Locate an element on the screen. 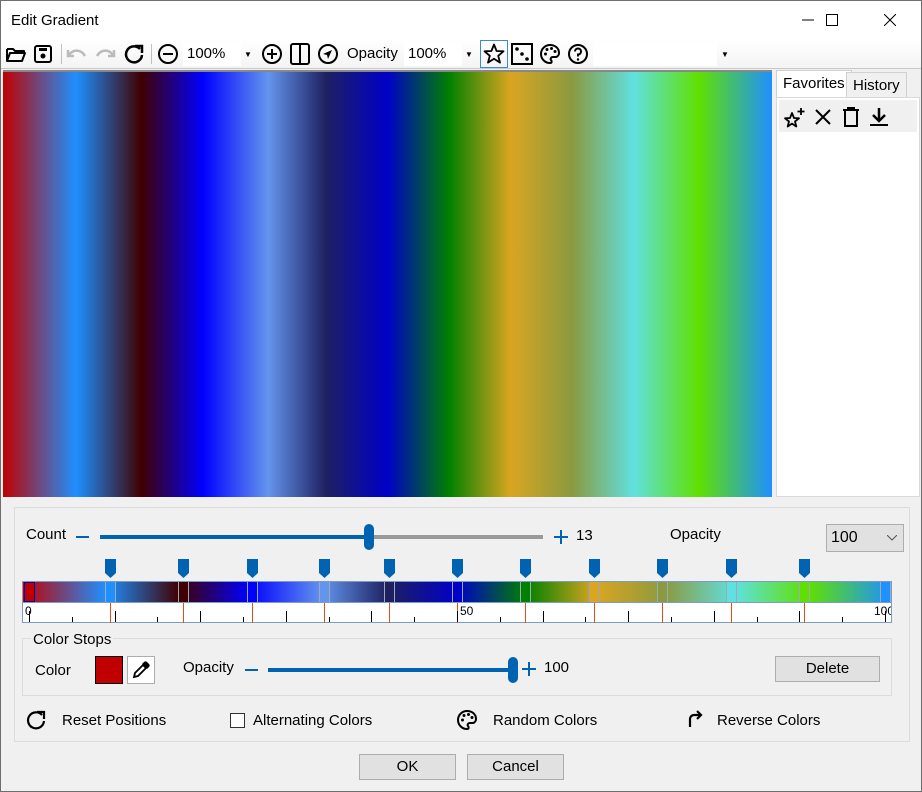  count-decrease-button is located at coordinates (82, 537).